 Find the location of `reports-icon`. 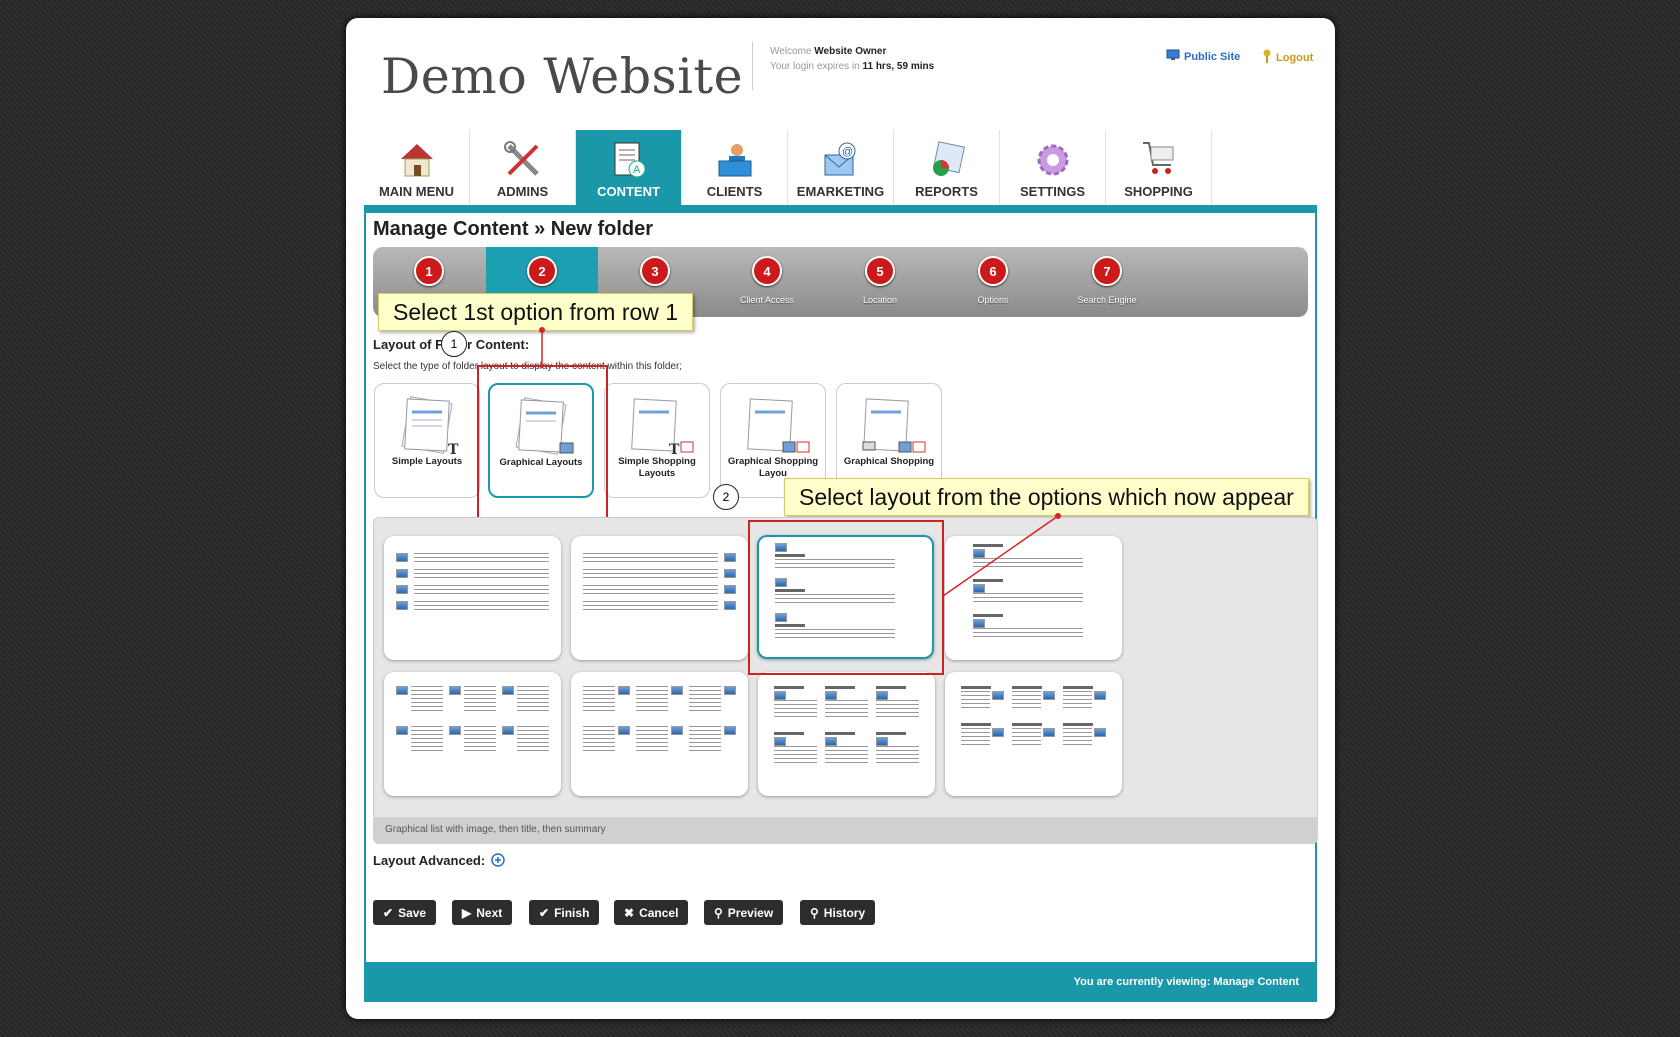

reports-icon is located at coordinates (947, 160).